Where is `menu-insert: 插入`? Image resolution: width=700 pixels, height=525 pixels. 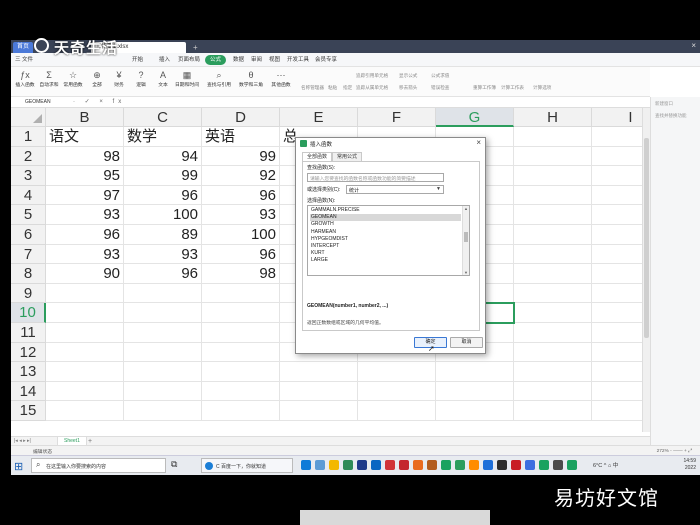 menu-insert: 插入 is located at coordinates (164, 60).